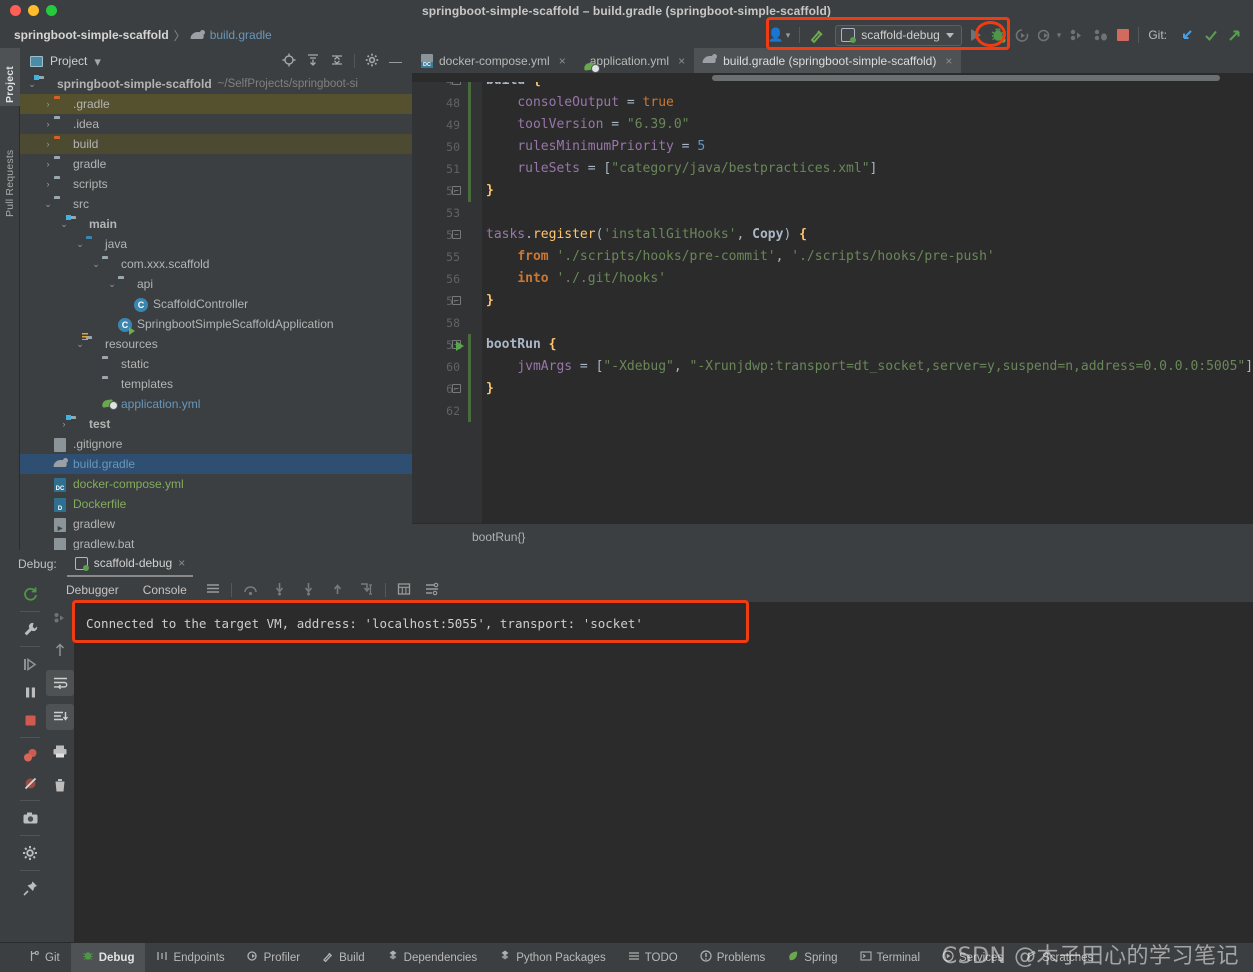 The width and height of the screenshot is (1253, 972). I want to click on collapse-all-icon, so click(337, 61).